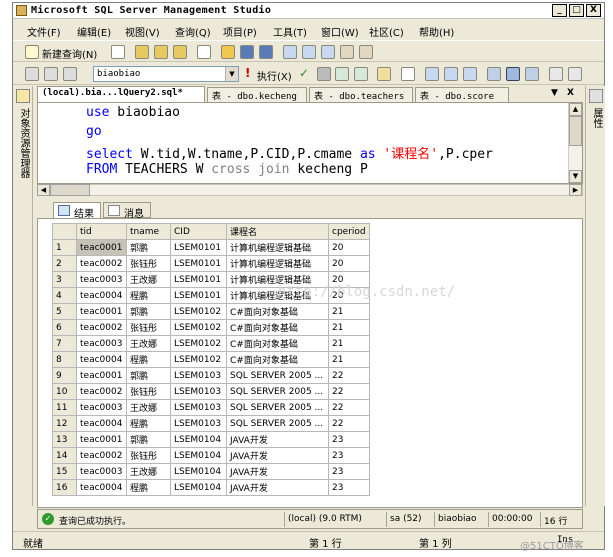 Image resolution: width=613 pixels, height=557 pixels. I want to click on change-connection-icon, so click(51, 74).